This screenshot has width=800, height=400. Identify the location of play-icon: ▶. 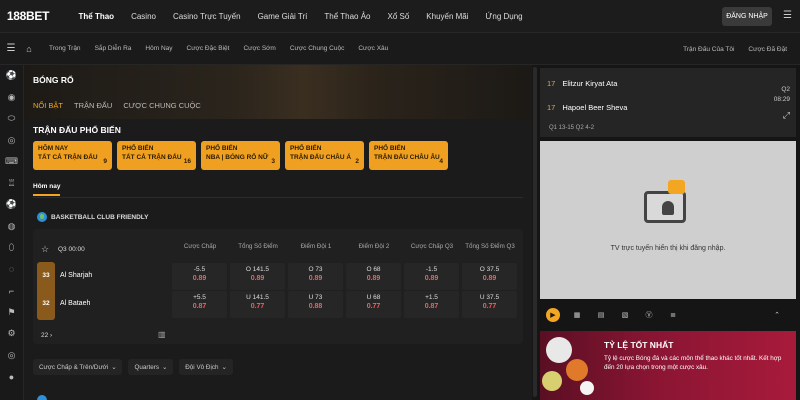
(553, 315).